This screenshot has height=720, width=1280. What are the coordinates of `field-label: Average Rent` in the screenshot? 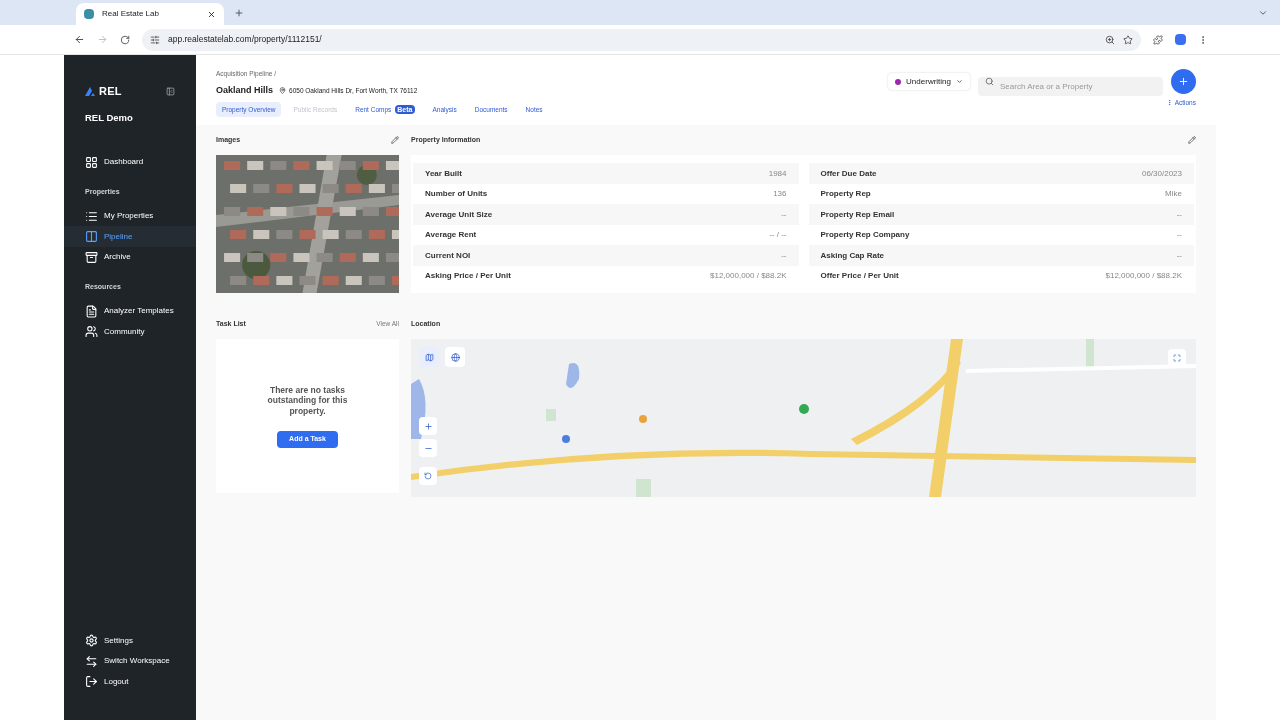 It's located at (451, 235).